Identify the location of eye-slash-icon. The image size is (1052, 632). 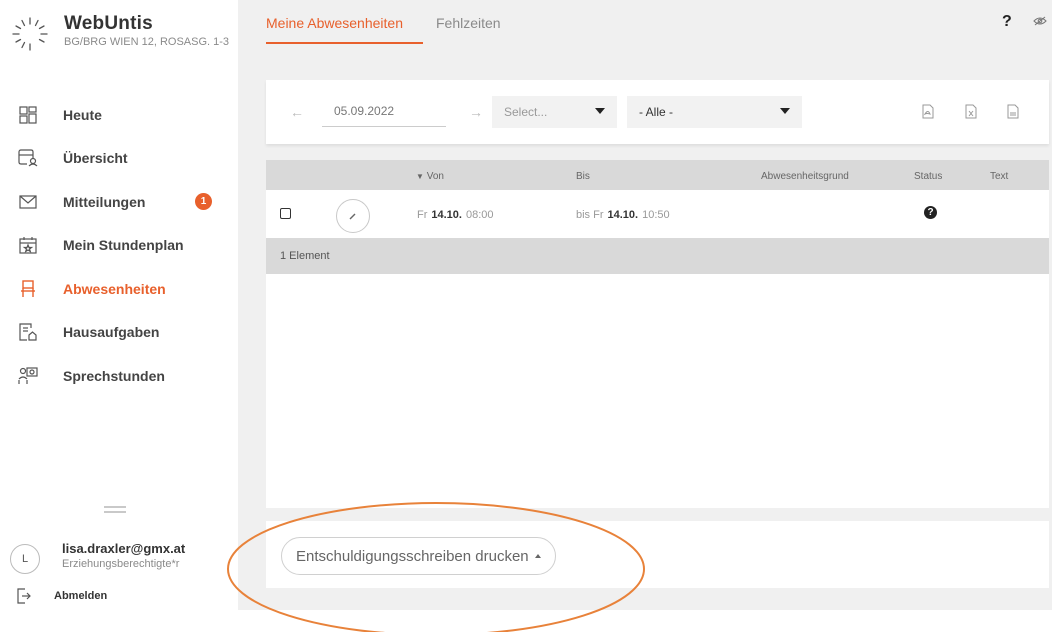
(1040, 21).